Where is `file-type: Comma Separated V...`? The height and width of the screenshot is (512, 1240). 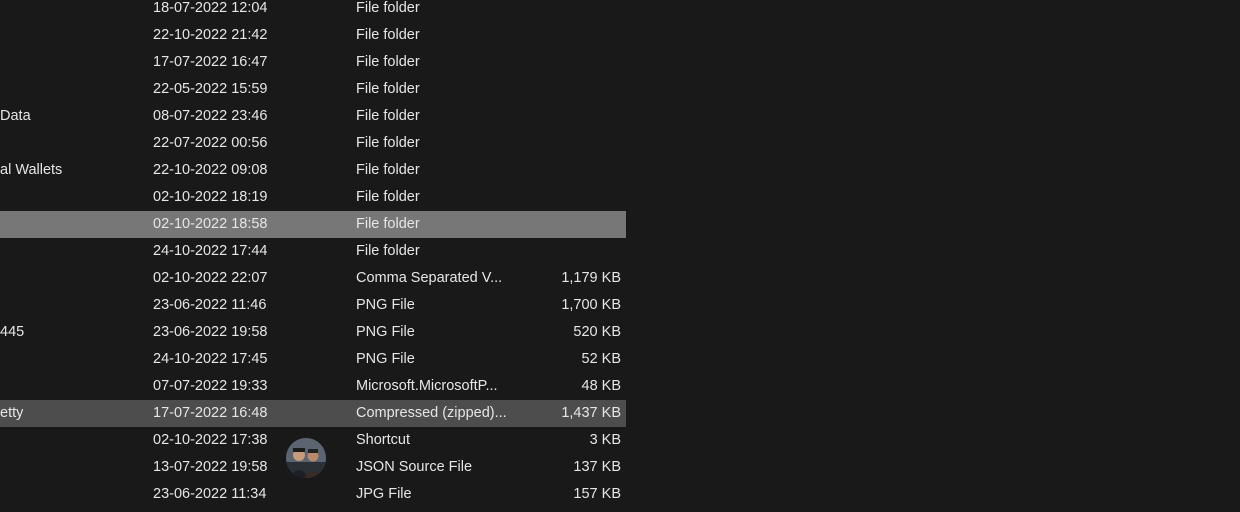
file-type: Comma Separated V... is located at coordinates (429, 278).